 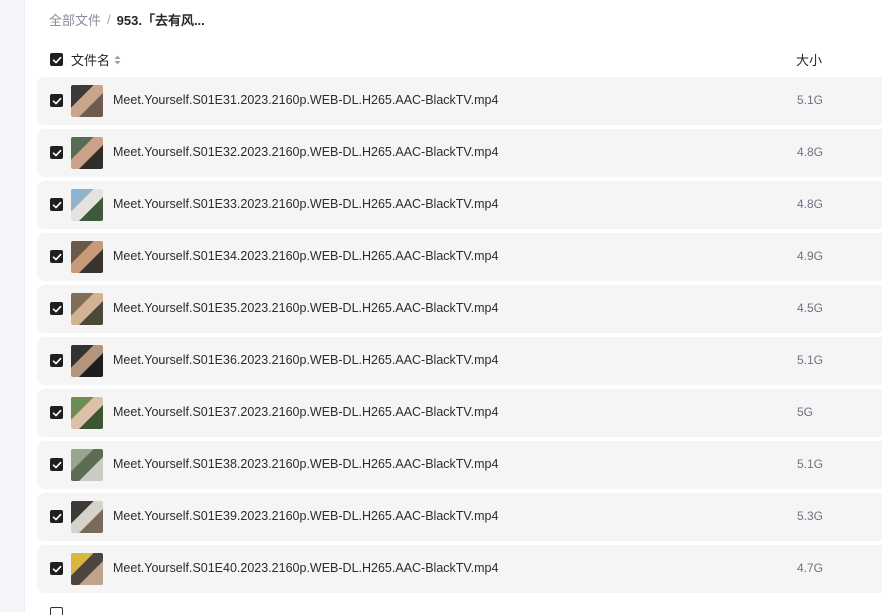 What do you see at coordinates (809, 59) in the screenshot?
I see `column-header-size: 大小` at bounding box center [809, 59].